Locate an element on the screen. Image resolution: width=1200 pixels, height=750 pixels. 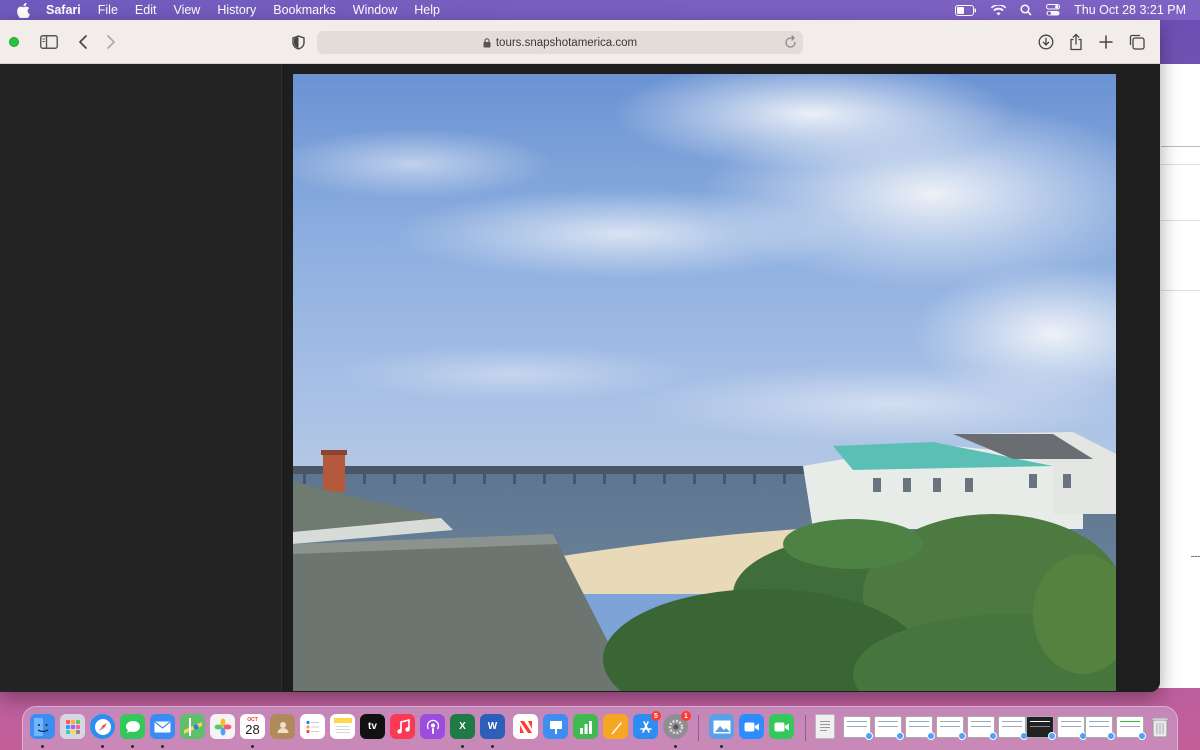
mail-icon is located at coordinates (162, 726).